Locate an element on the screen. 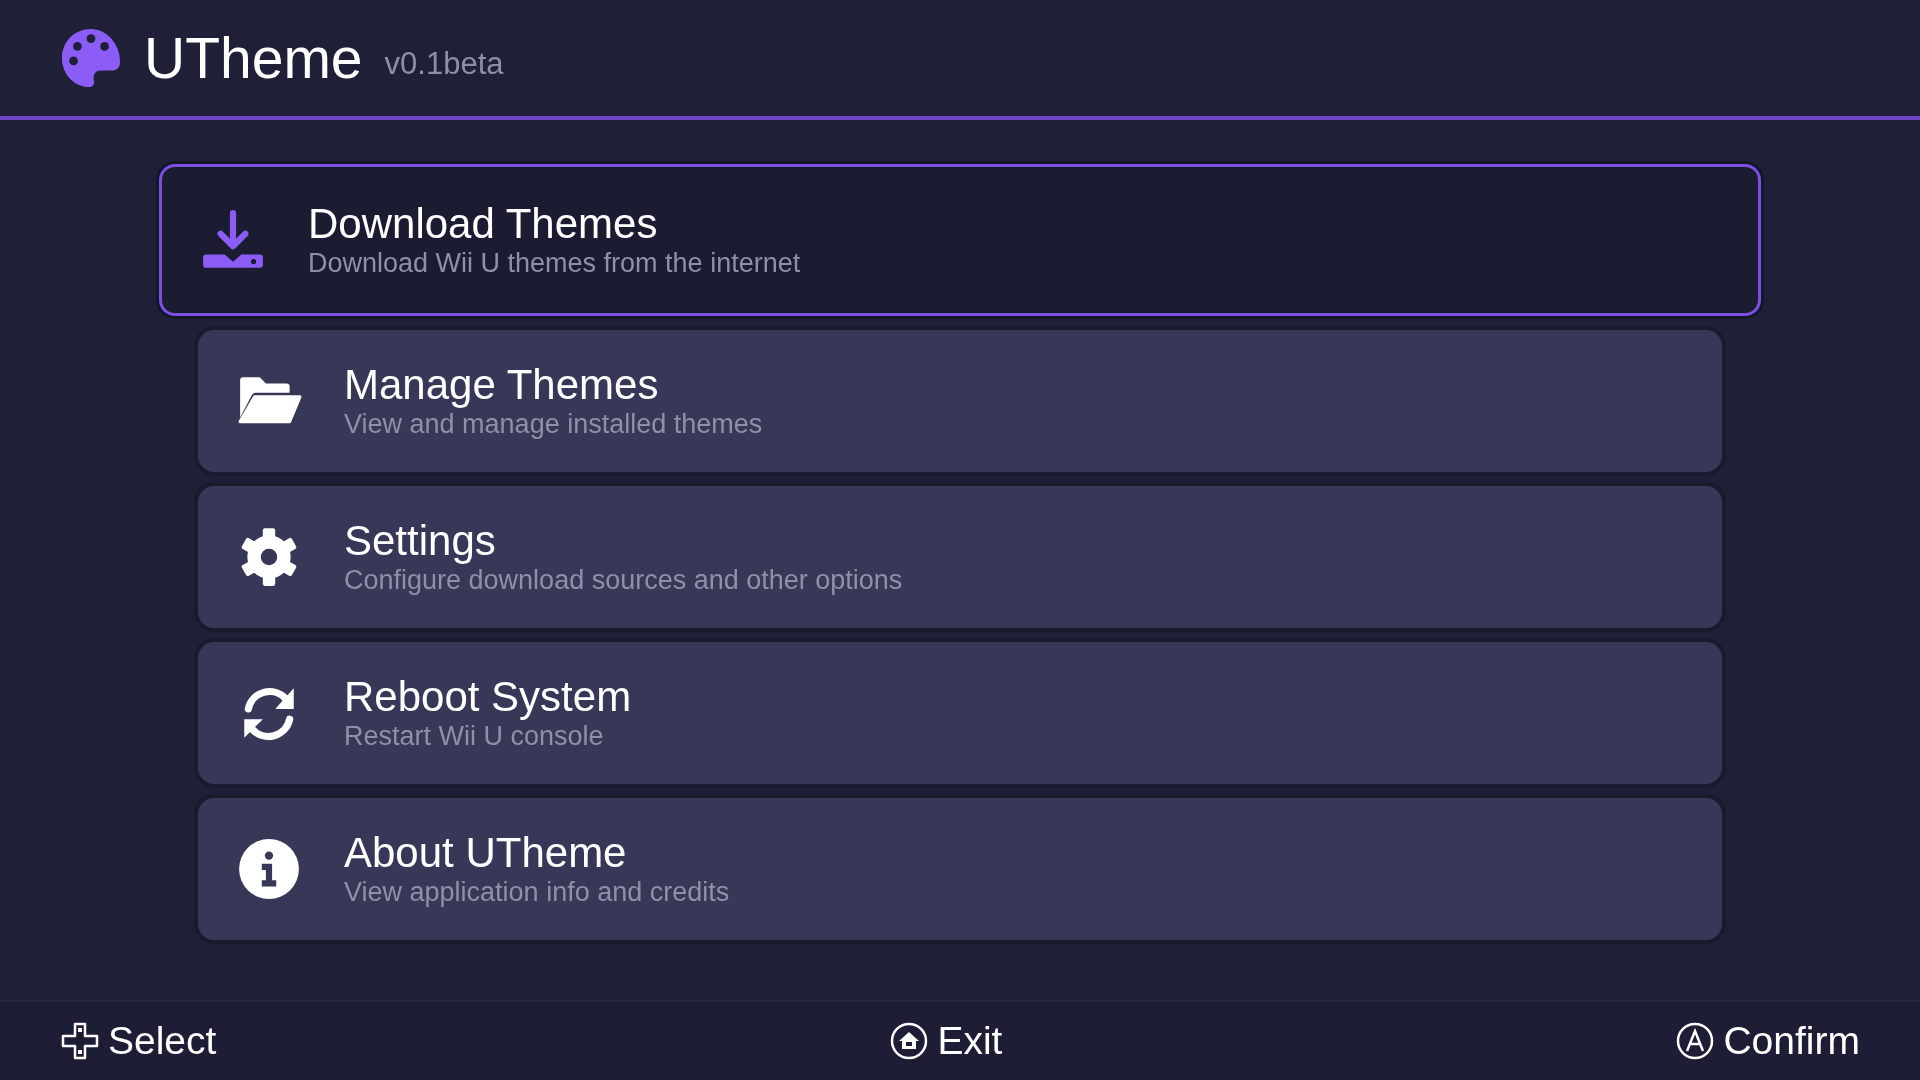 The height and width of the screenshot is (1080, 1920). item-title: About UTheme is located at coordinates (486, 852).